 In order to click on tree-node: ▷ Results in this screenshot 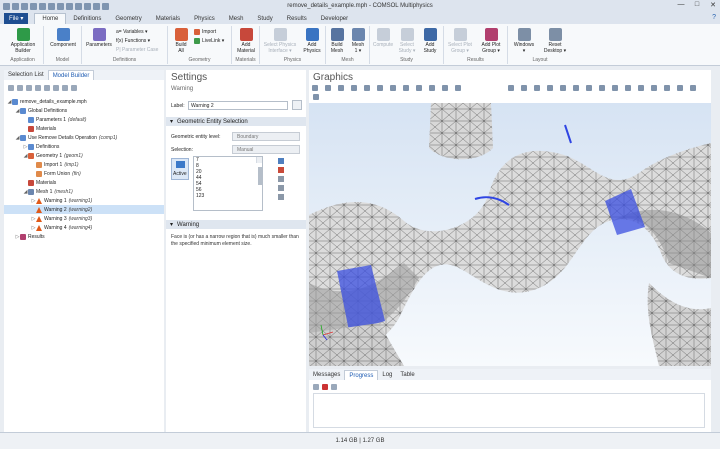, I will do `click(84, 236)`.